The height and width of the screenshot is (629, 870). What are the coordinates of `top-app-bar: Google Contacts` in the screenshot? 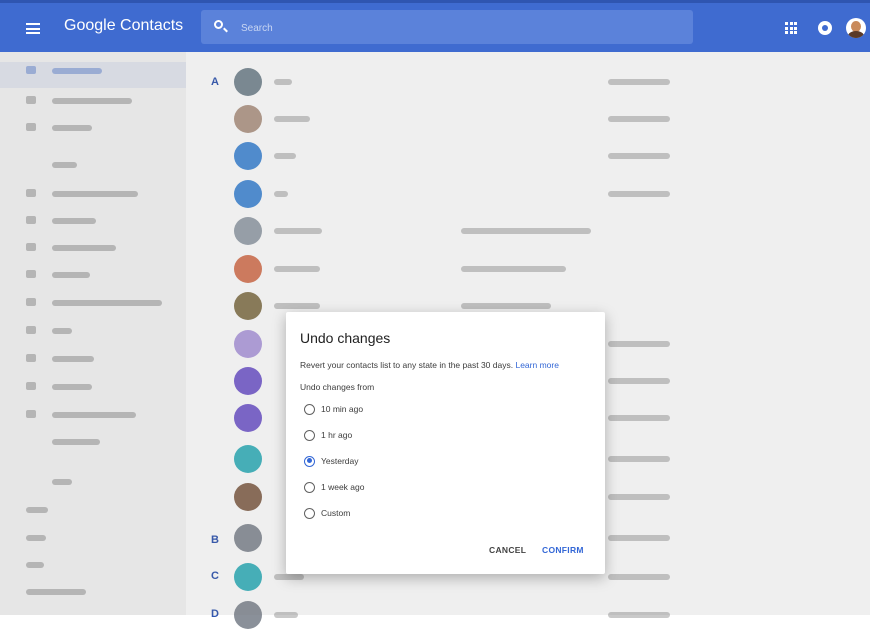 It's located at (435, 26).